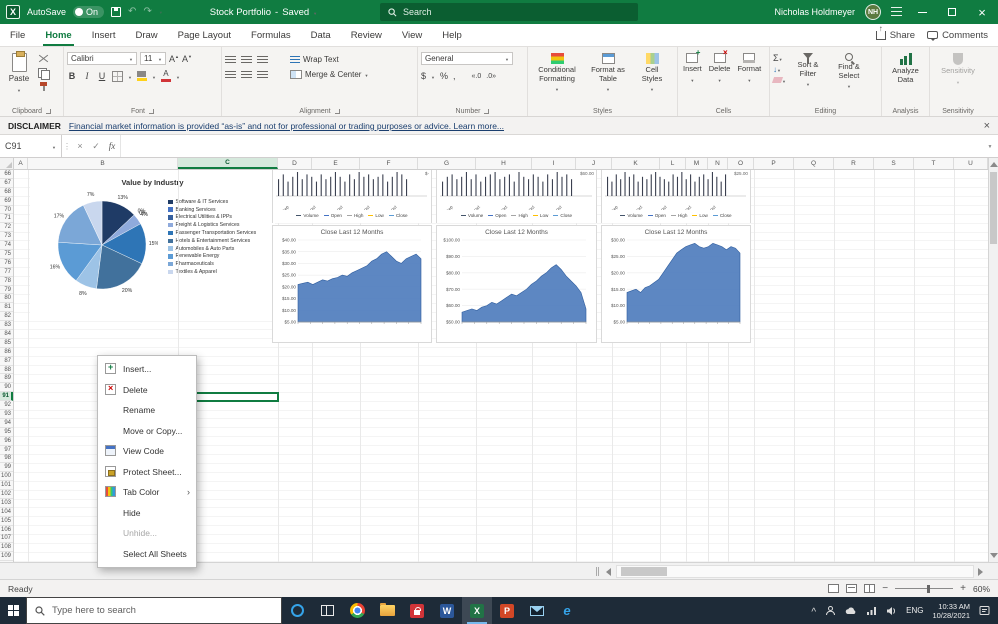 The width and height of the screenshot is (998, 624). I want to click on row-header-85: 85, so click(6, 343).